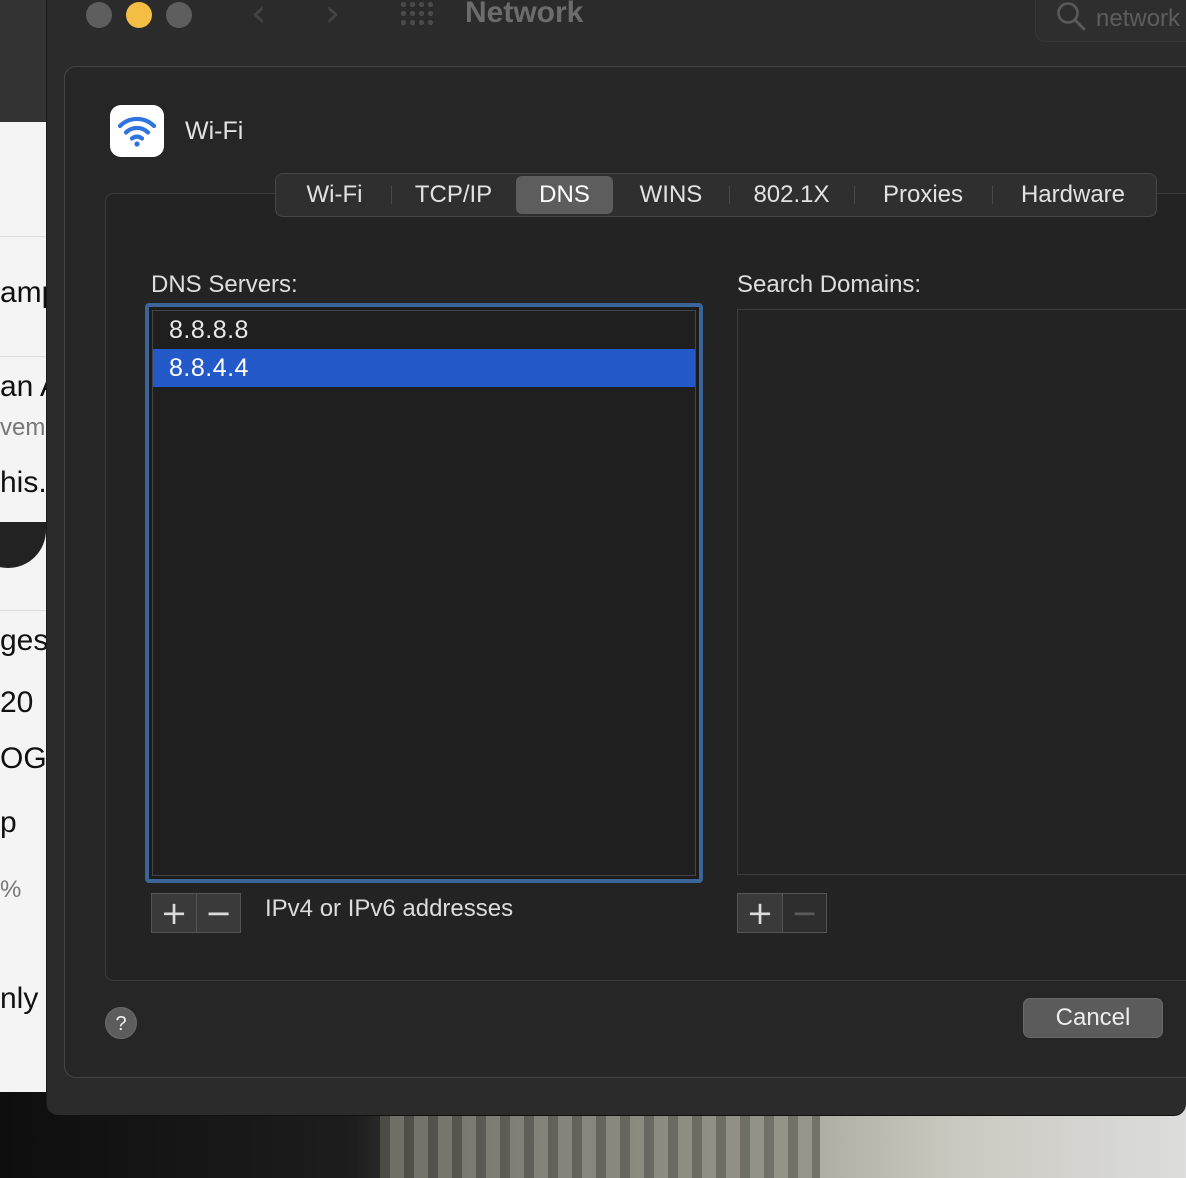 This screenshot has width=1186, height=1178. What do you see at coordinates (258, 16) in the screenshot?
I see `back-chevron-icon: ‹` at bounding box center [258, 16].